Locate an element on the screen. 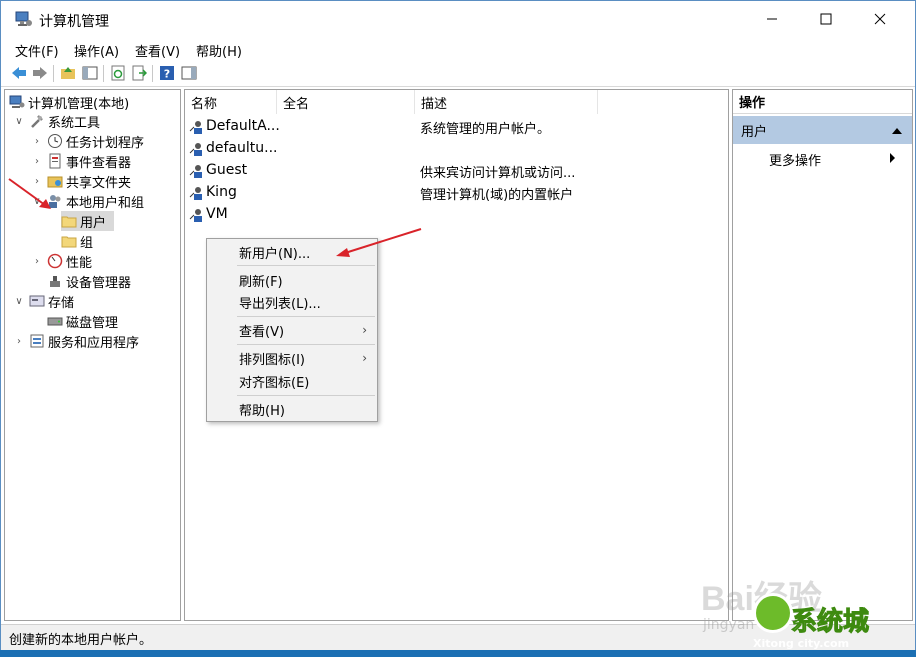  tree-item-label: 磁盘管理 is located at coordinates (92, 323).